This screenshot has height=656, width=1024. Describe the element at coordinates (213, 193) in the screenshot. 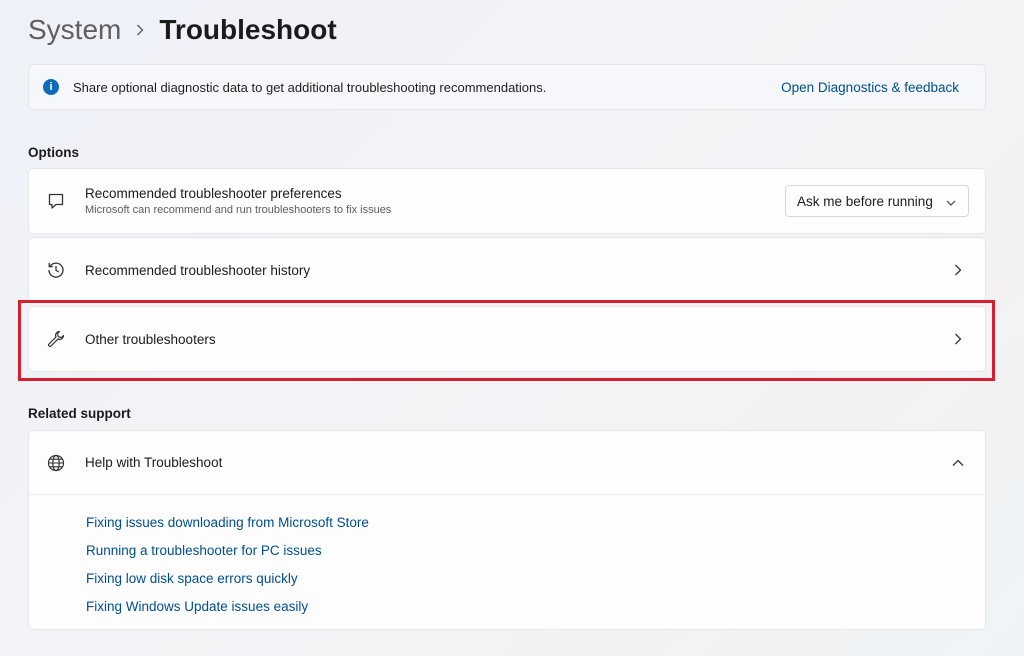

I see `preferences-title: Recommended troubleshooter preferences` at that location.